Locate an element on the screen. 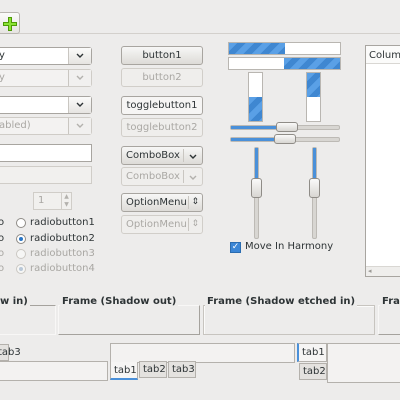  tree-view: Column ◂ is located at coordinates (382, 161).